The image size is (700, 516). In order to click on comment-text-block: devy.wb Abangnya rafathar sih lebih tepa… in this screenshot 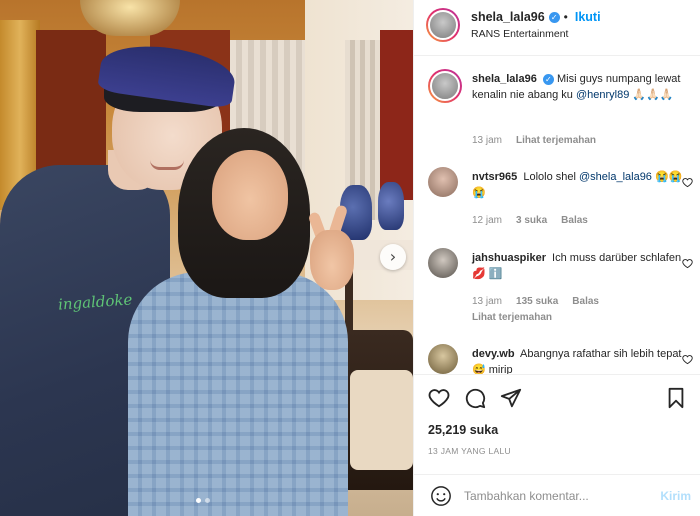, I will do `click(579, 360)`.